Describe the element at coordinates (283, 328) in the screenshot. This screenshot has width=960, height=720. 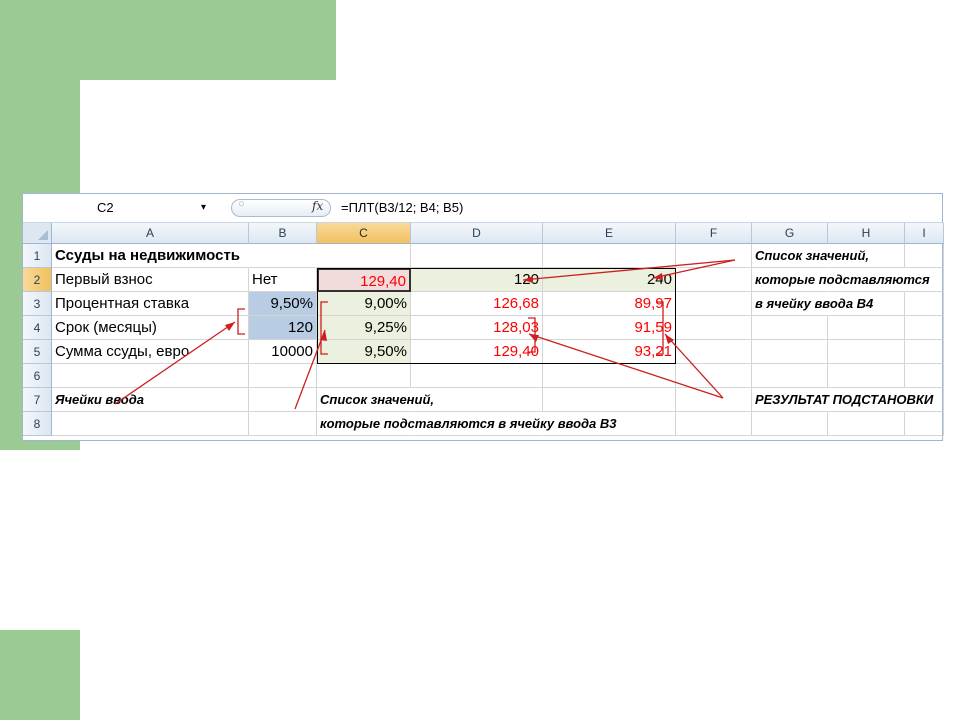
I see `cell-b4-input: 120` at that location.